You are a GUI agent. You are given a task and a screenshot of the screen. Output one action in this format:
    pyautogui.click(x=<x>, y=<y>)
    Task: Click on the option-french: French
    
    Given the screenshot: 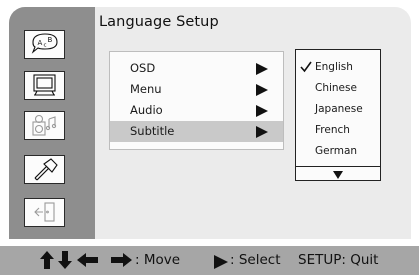 What is the action you would take?
    pyautogui.click(x=338, y=131)
    